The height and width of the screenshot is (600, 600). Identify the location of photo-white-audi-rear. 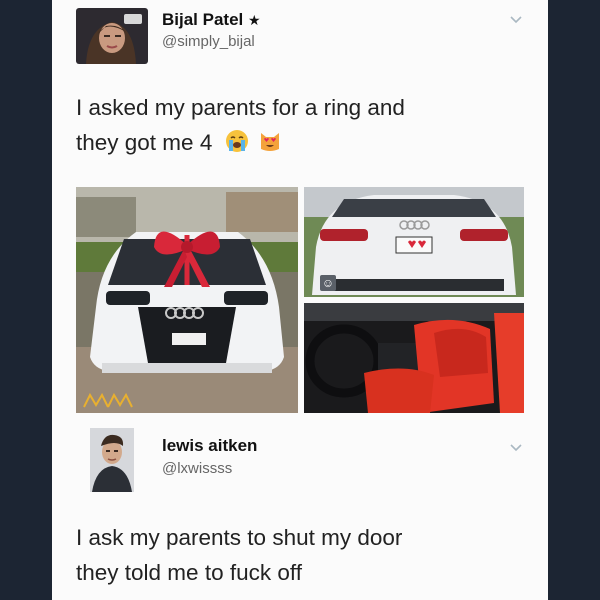
(414, 242).